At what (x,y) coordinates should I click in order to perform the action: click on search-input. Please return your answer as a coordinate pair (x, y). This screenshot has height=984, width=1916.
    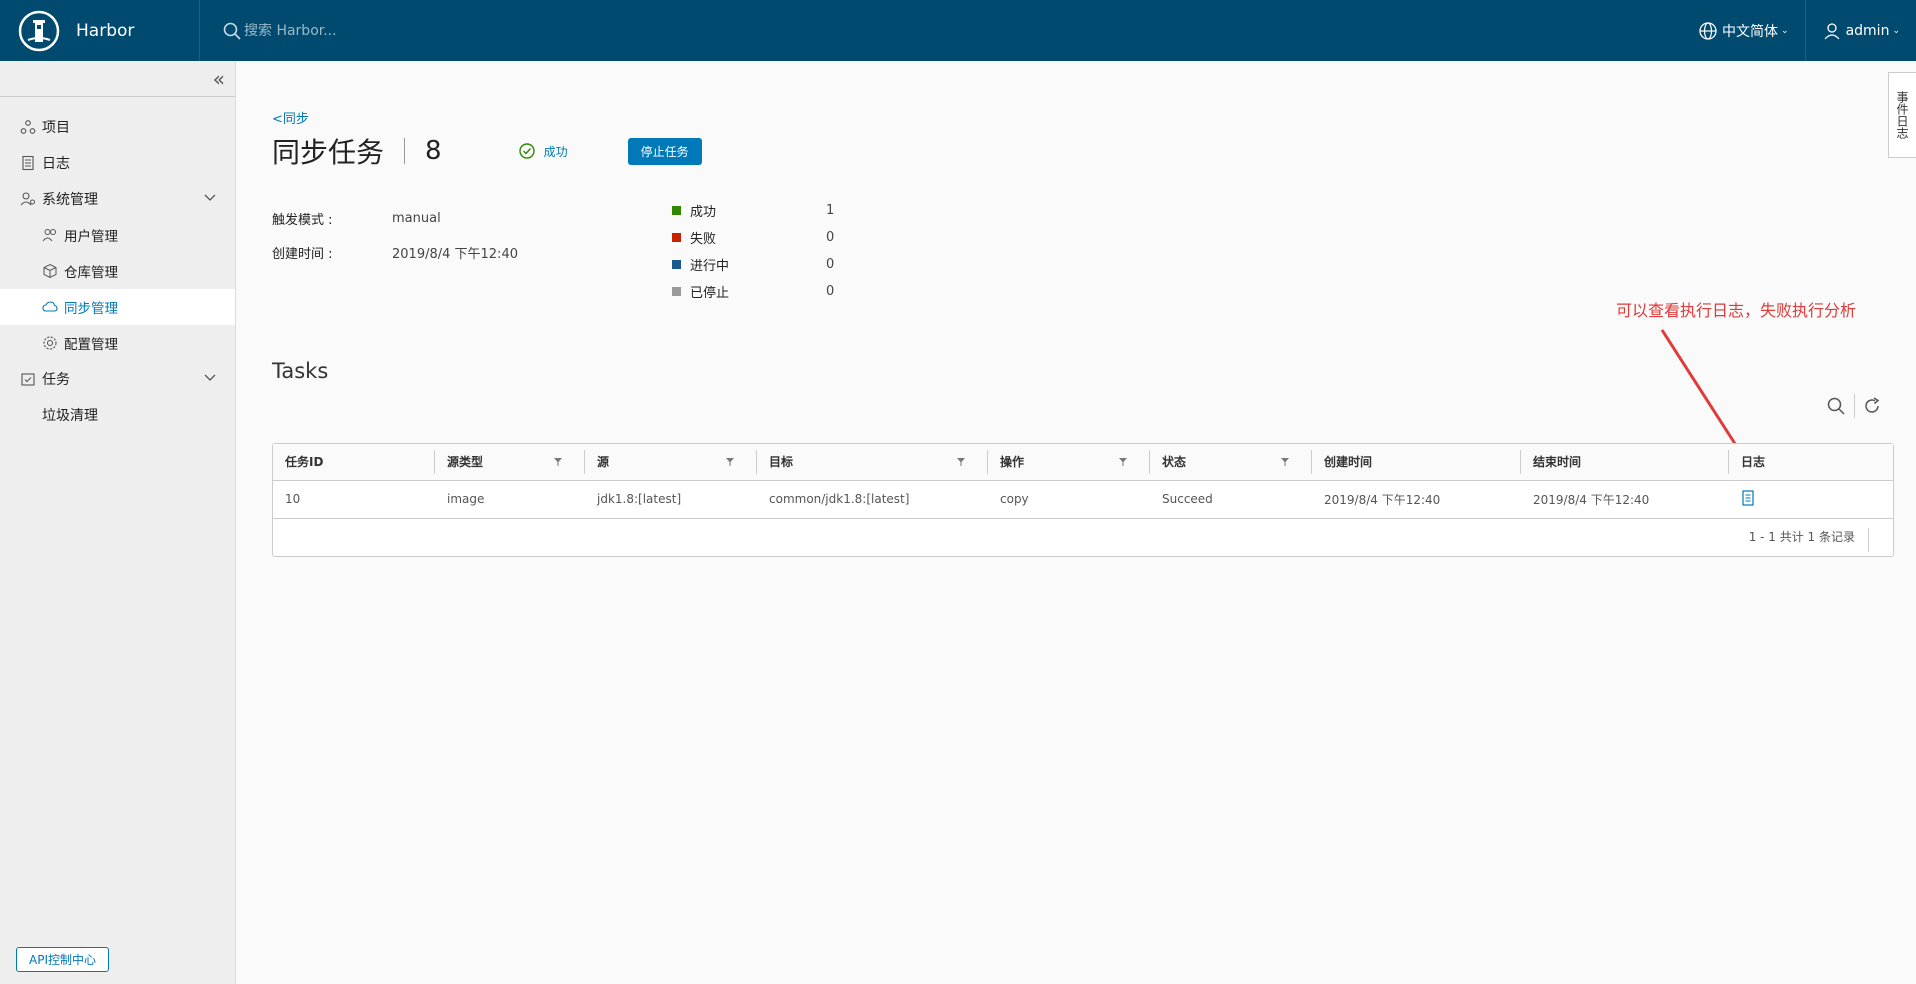
    Looking at the image, I should click on (384, 30).